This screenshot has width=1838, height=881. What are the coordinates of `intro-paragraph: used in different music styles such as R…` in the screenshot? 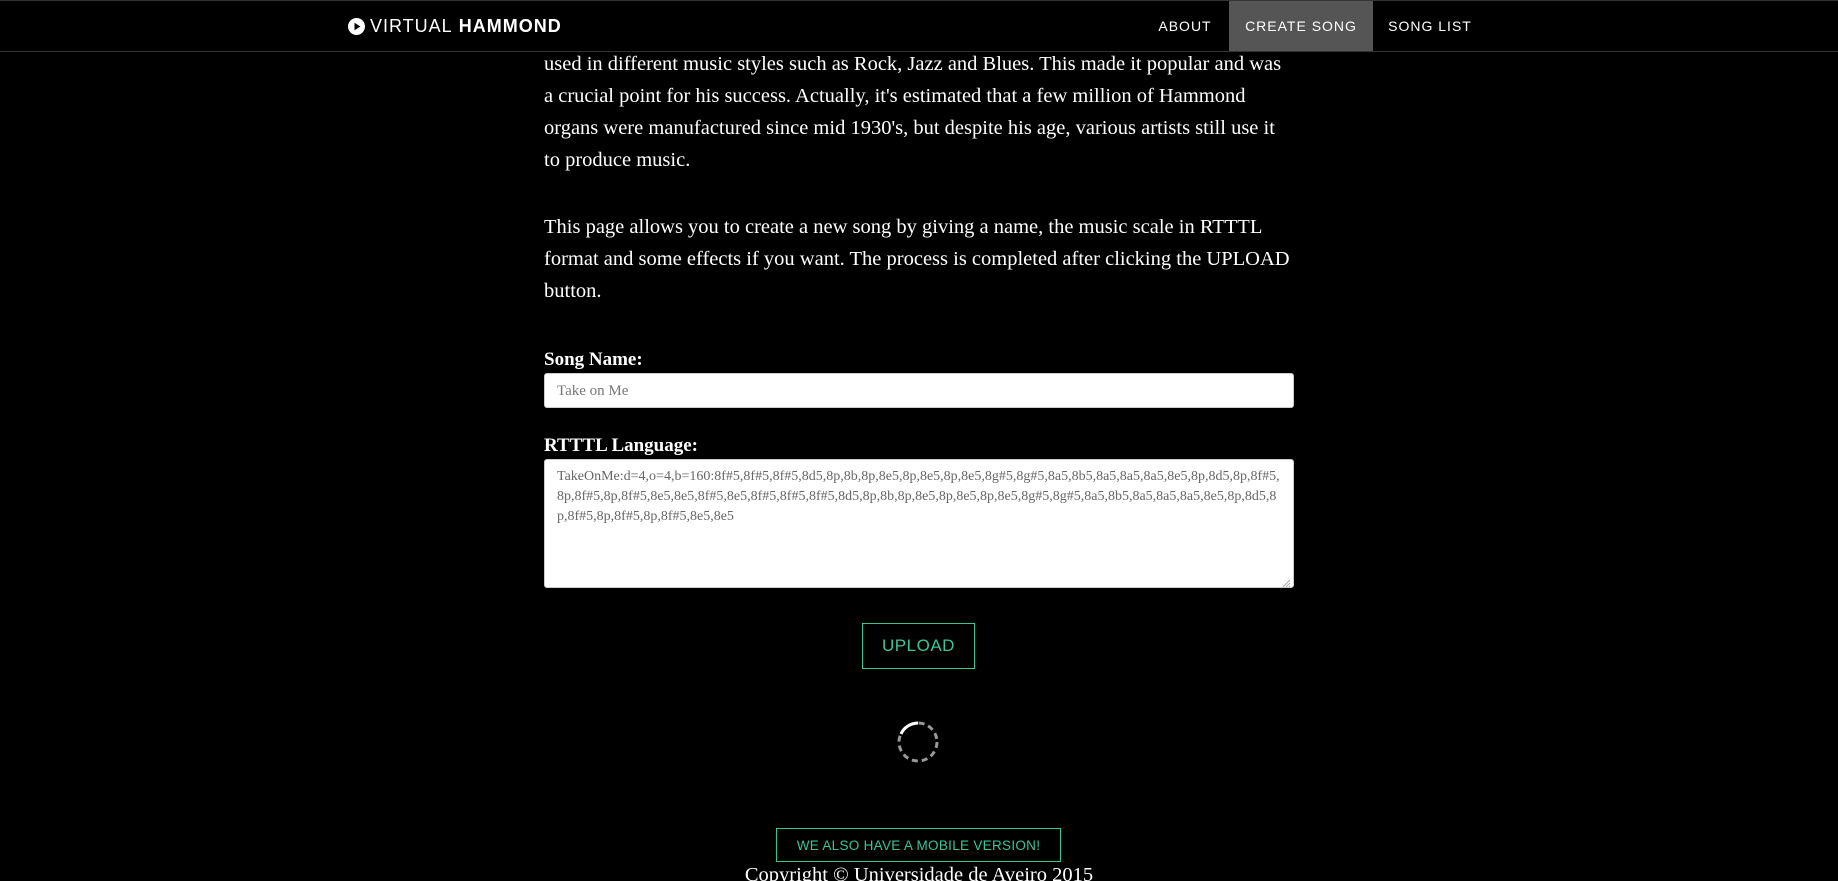 It's located at (913, 112).